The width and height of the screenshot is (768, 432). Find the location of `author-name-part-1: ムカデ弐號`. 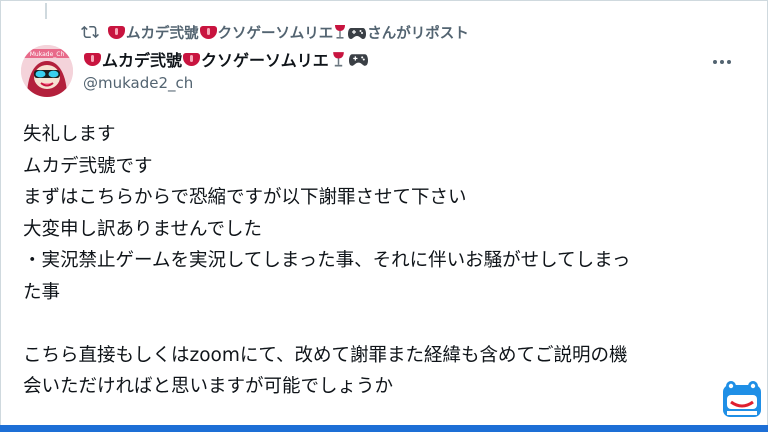

author-name-part-1: ムカデ弐號 is located at coordinates (142, 60).